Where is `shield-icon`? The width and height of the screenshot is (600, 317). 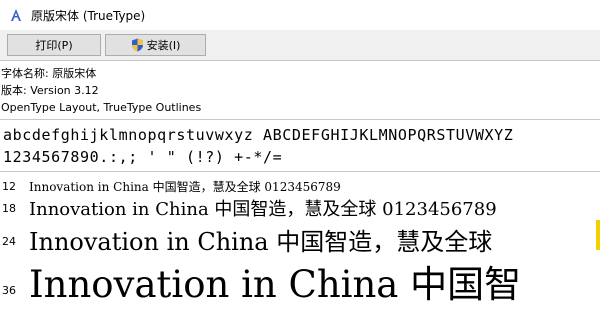
shield-icon is located at coordinates (137, 45).